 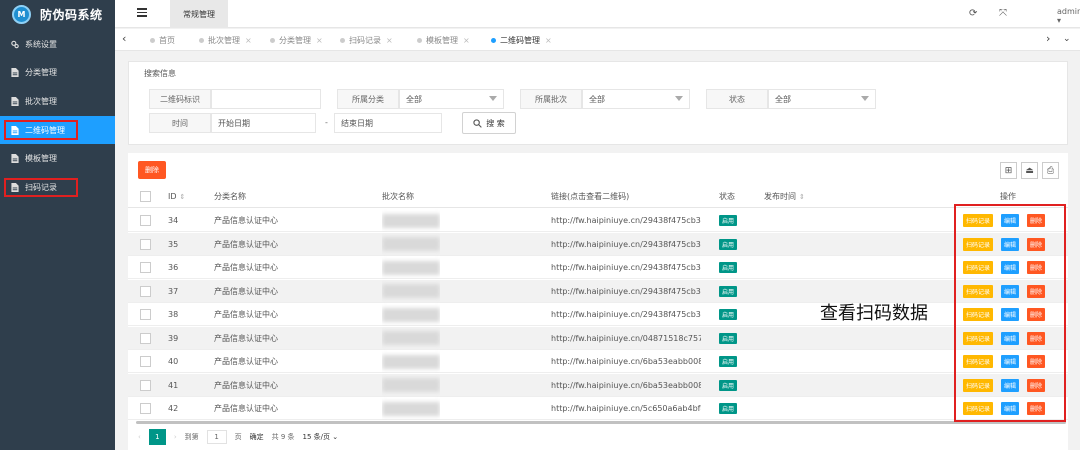 I want to click on category-select: 全部, so click(x=451, y=99).